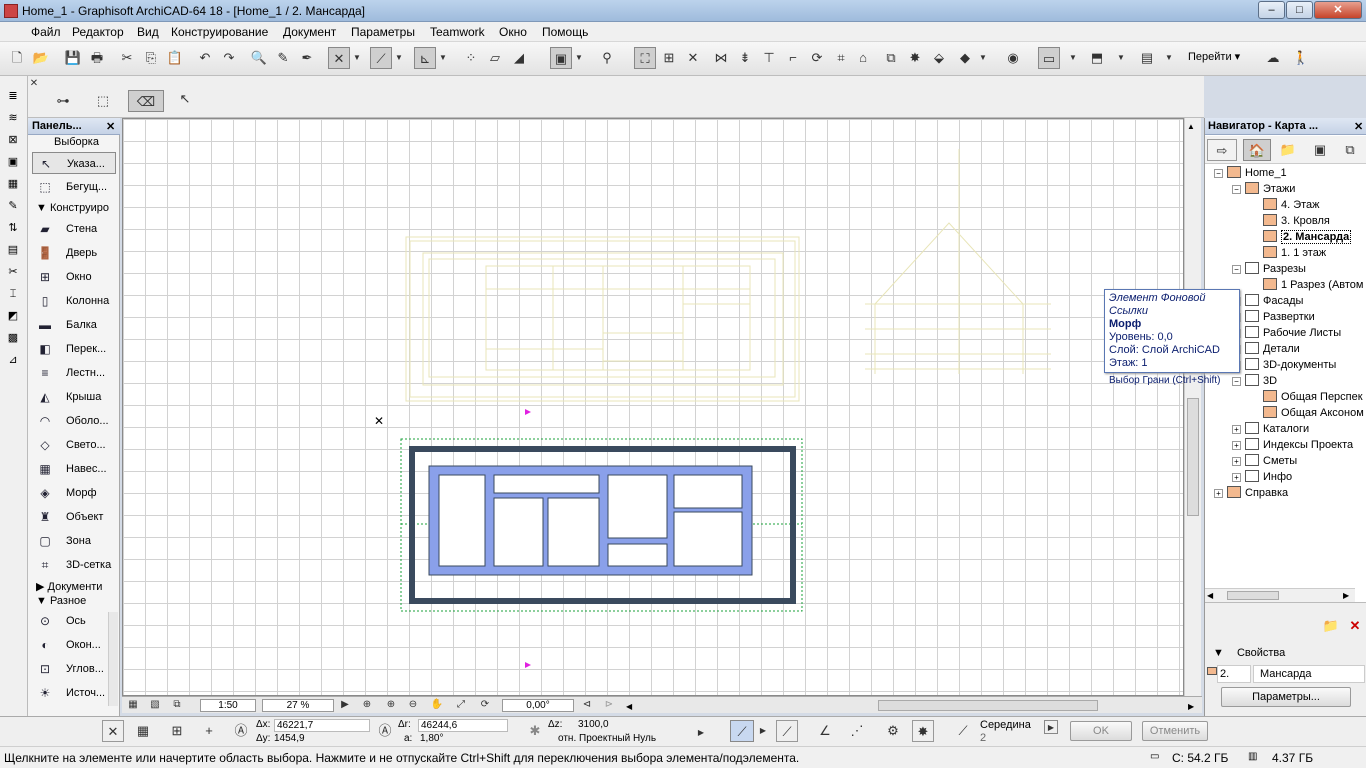  Describe the element at coordinates (72, 208) in the screenshot. I see `section-construct: ▼ Конструиро` at that location.